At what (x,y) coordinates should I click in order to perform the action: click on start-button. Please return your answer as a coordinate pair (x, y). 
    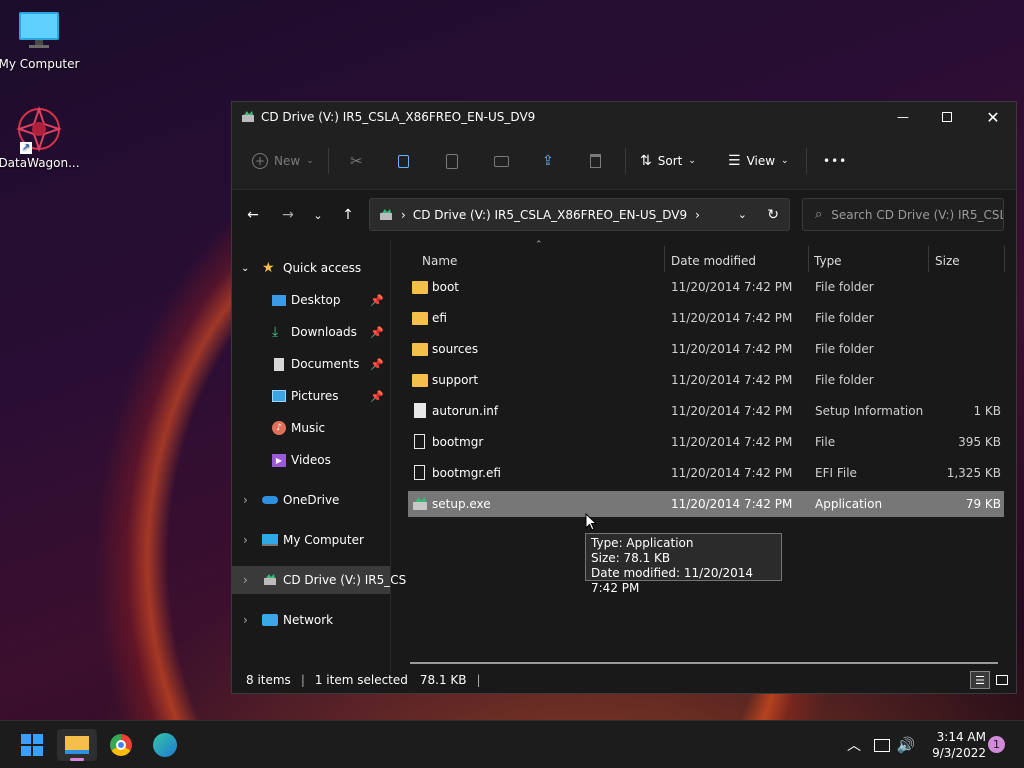
    Looking at the image, I should click on (32, 745).